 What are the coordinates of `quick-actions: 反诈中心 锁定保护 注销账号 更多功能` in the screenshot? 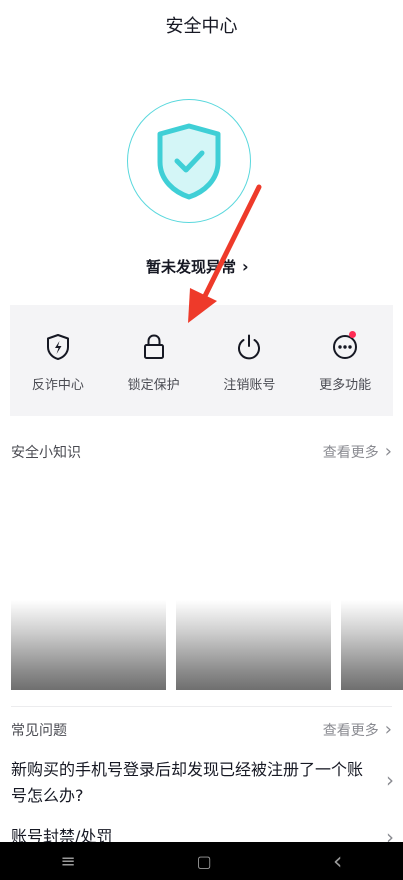 It's located at (201, 360).